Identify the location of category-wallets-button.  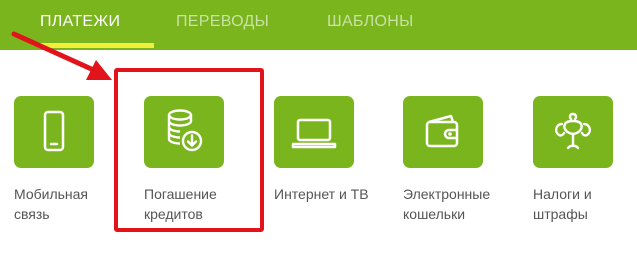
(443, 132).